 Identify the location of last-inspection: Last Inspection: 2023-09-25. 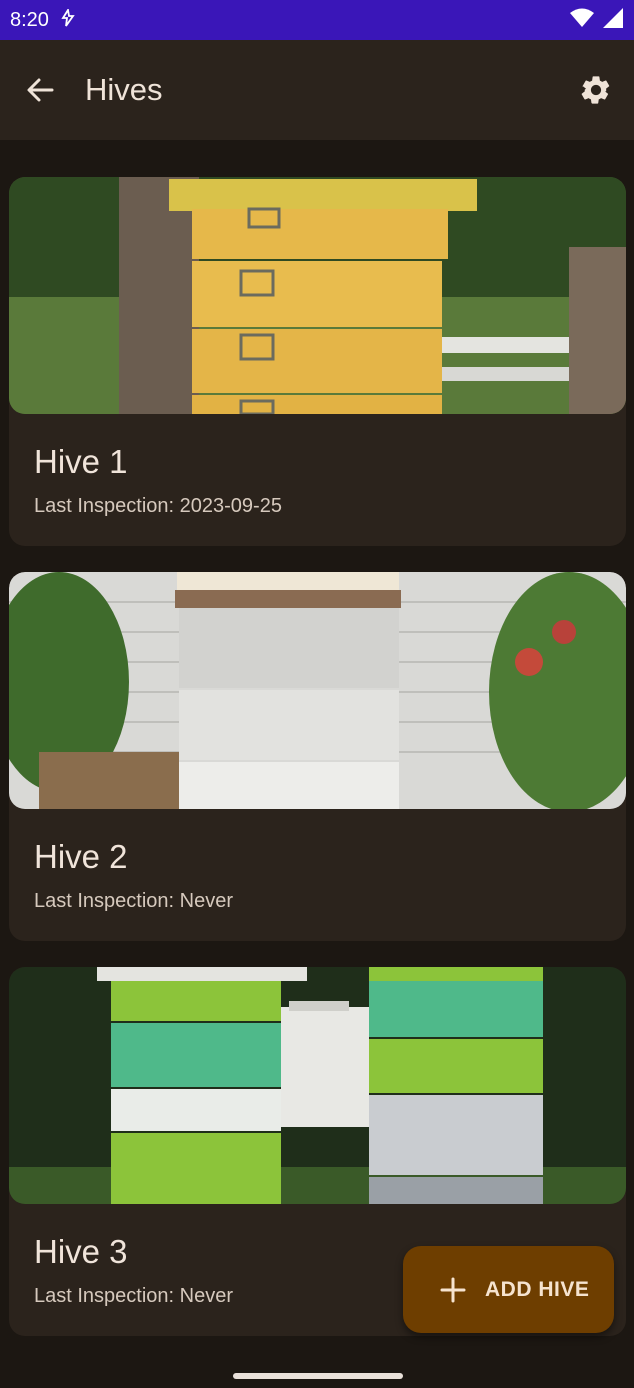
(158, 506).